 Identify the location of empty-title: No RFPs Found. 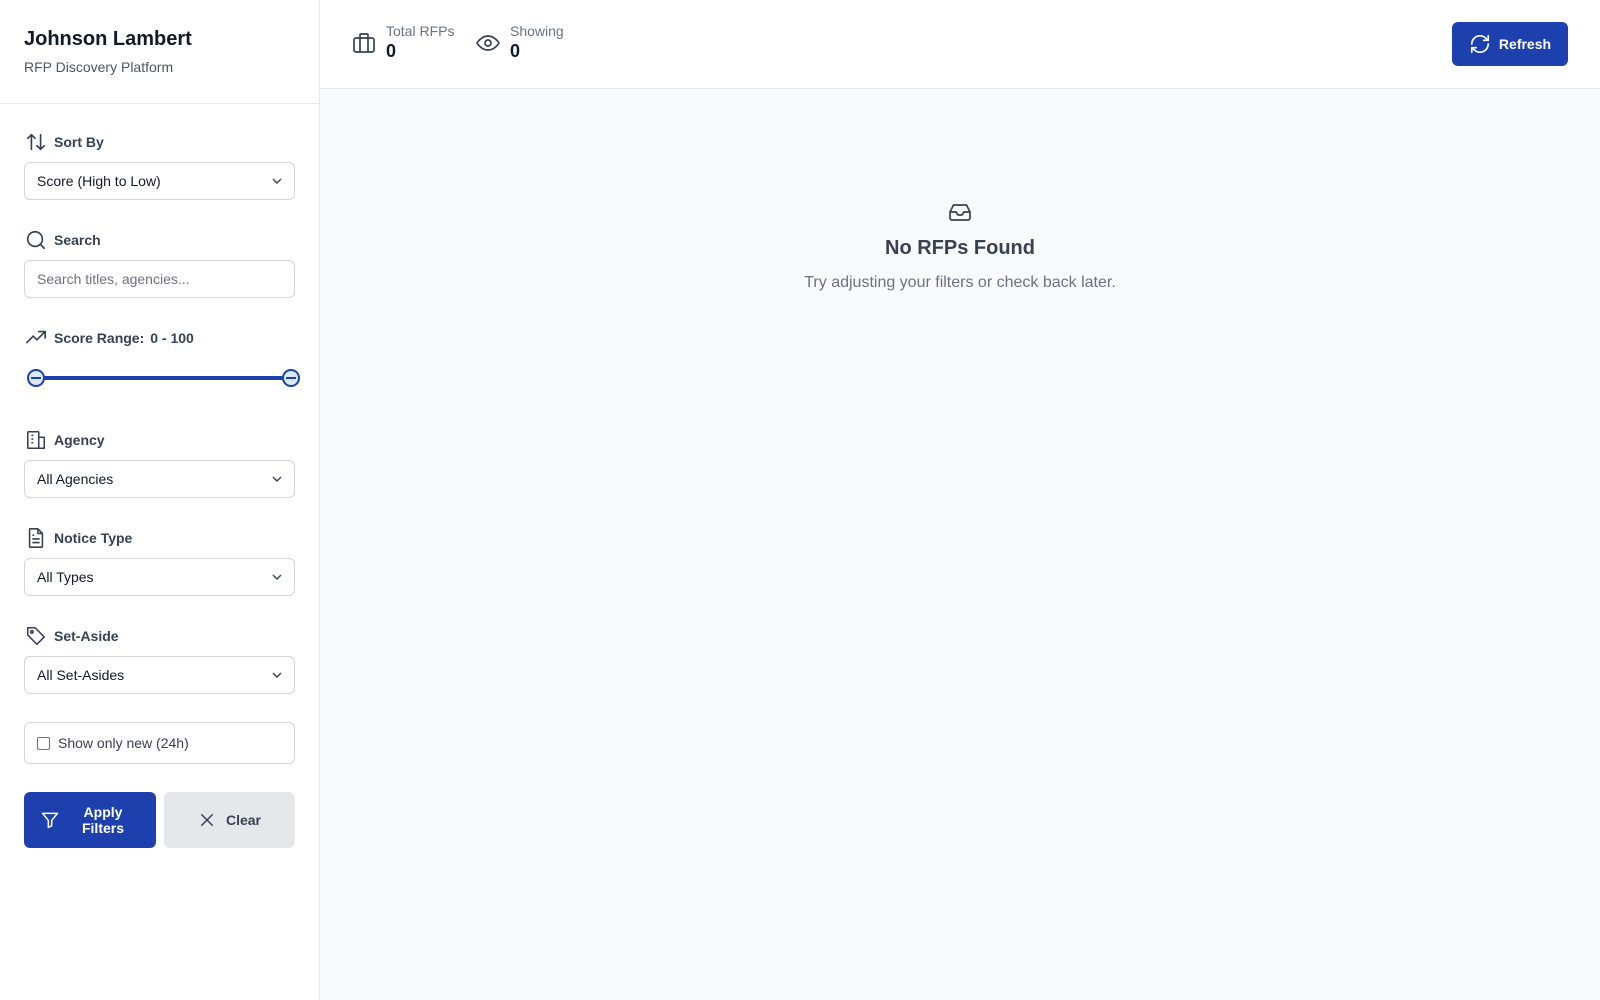
(960, 248).